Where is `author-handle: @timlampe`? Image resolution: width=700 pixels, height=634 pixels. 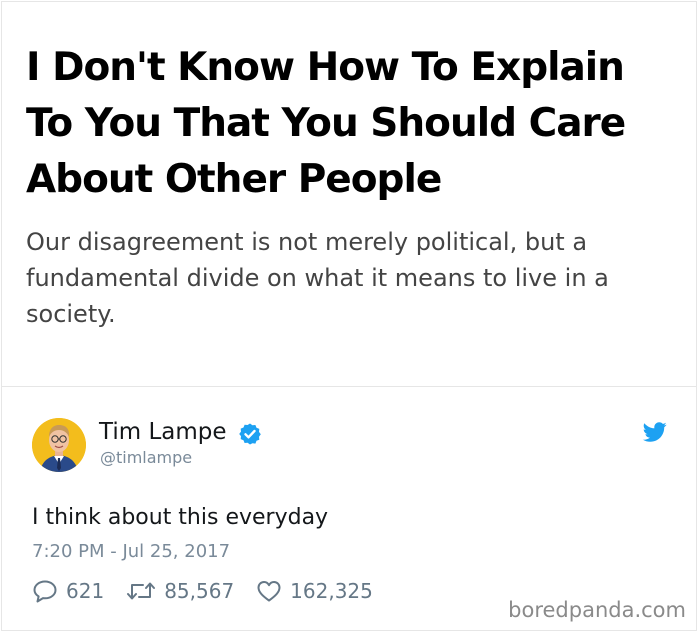 author-handle: @timlampe is located at coordinates (146, 458).